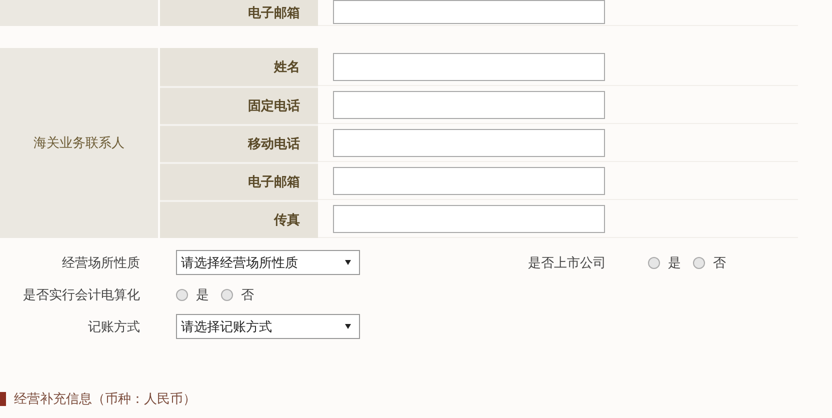  Describe the element at coordinates (274, 144) in the screenshot. I see `field-label: 移动电话` at that location.